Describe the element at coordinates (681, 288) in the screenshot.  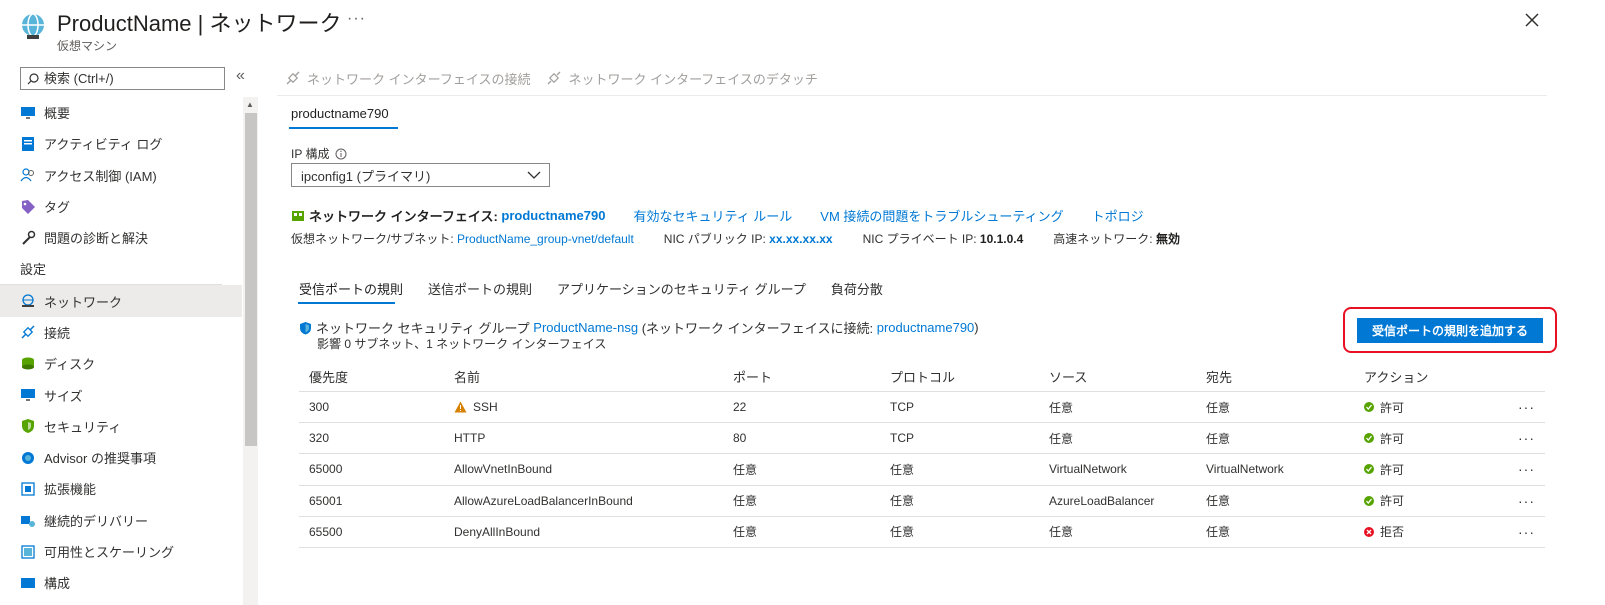
I see `tab-app-security-groups: アプリケーションのセキュリティ グループ` at that location.